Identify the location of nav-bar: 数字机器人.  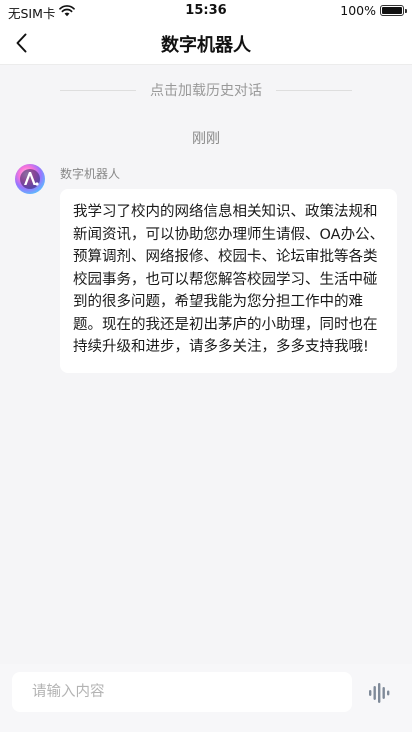
(206, 43).